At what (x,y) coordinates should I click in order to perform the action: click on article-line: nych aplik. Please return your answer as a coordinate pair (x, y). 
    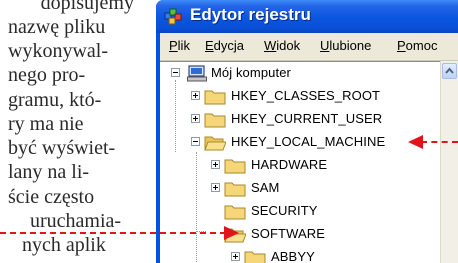
    Looking at the image, I should click on (64, 245).